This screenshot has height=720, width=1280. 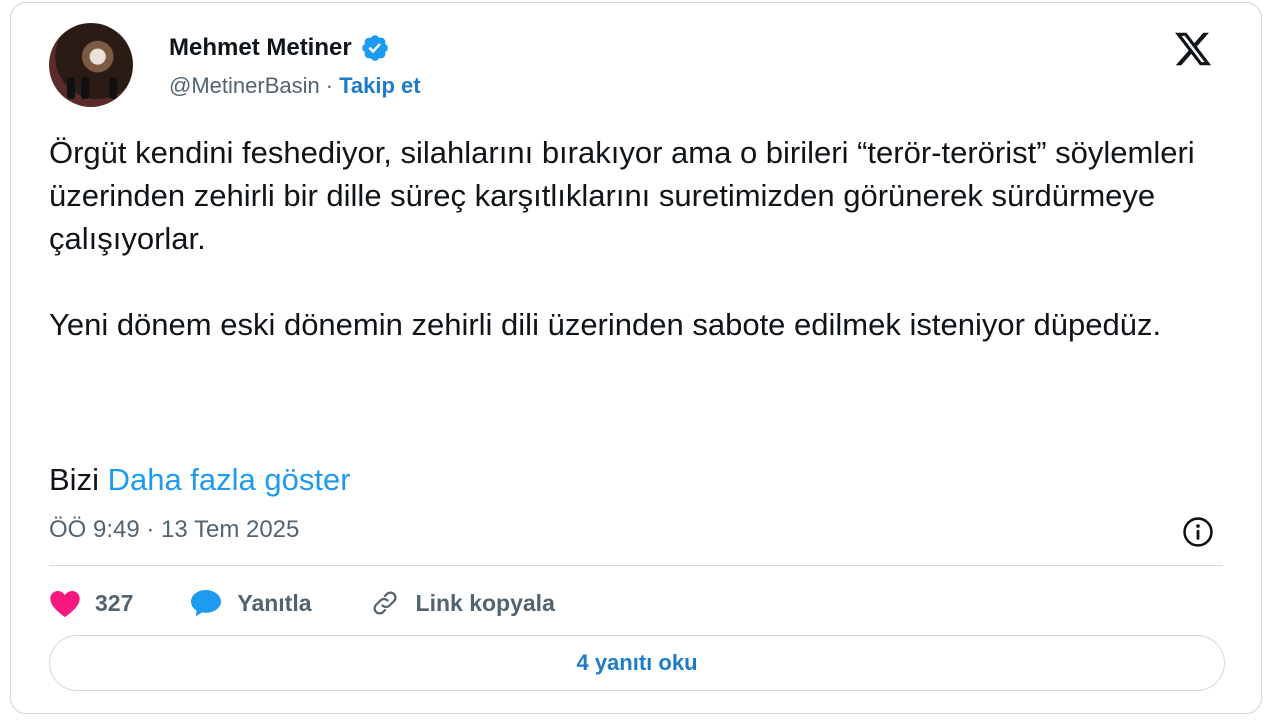 What do you see at coordinates (274, 602) in the screenshot?
I see `reply-label: Yanıtla` at bounding box center [274, 602].